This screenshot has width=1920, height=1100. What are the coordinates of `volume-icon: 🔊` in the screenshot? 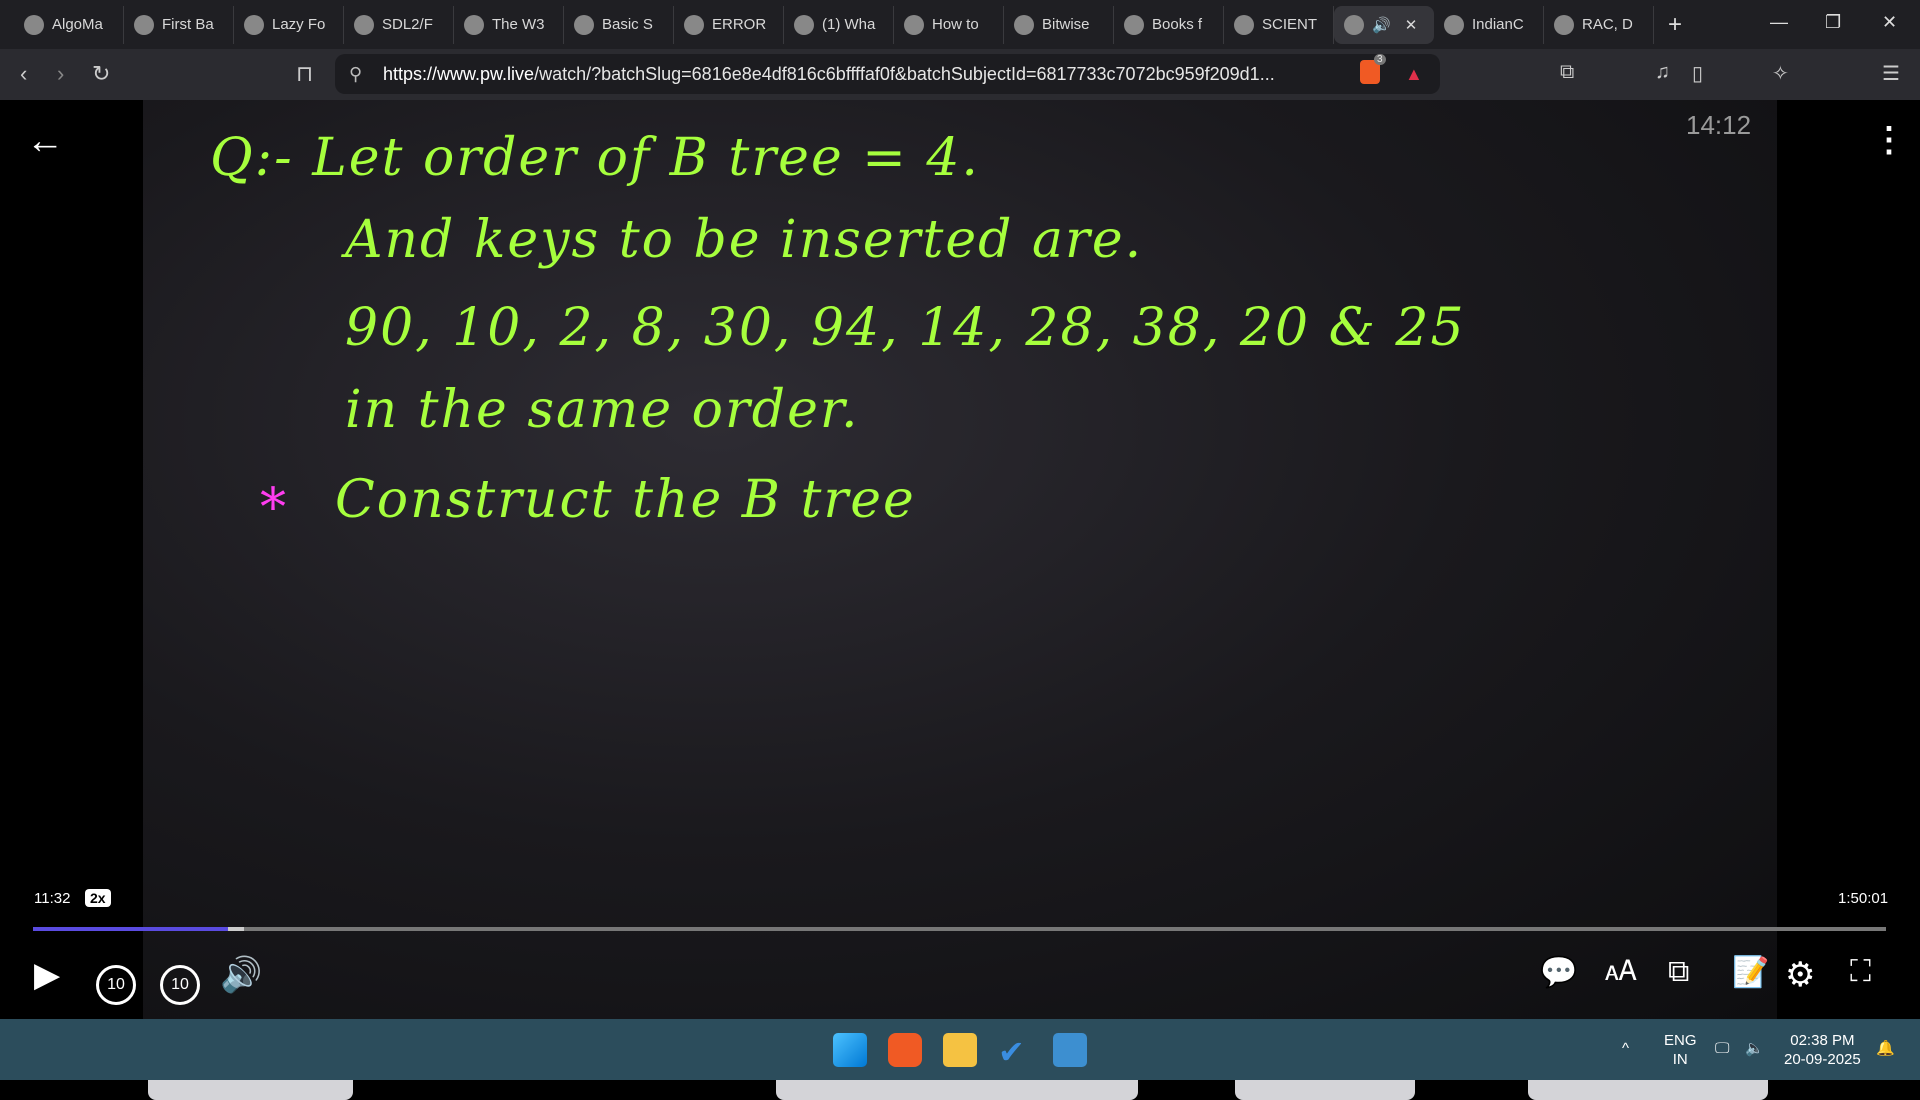 It's located at (241, 975).